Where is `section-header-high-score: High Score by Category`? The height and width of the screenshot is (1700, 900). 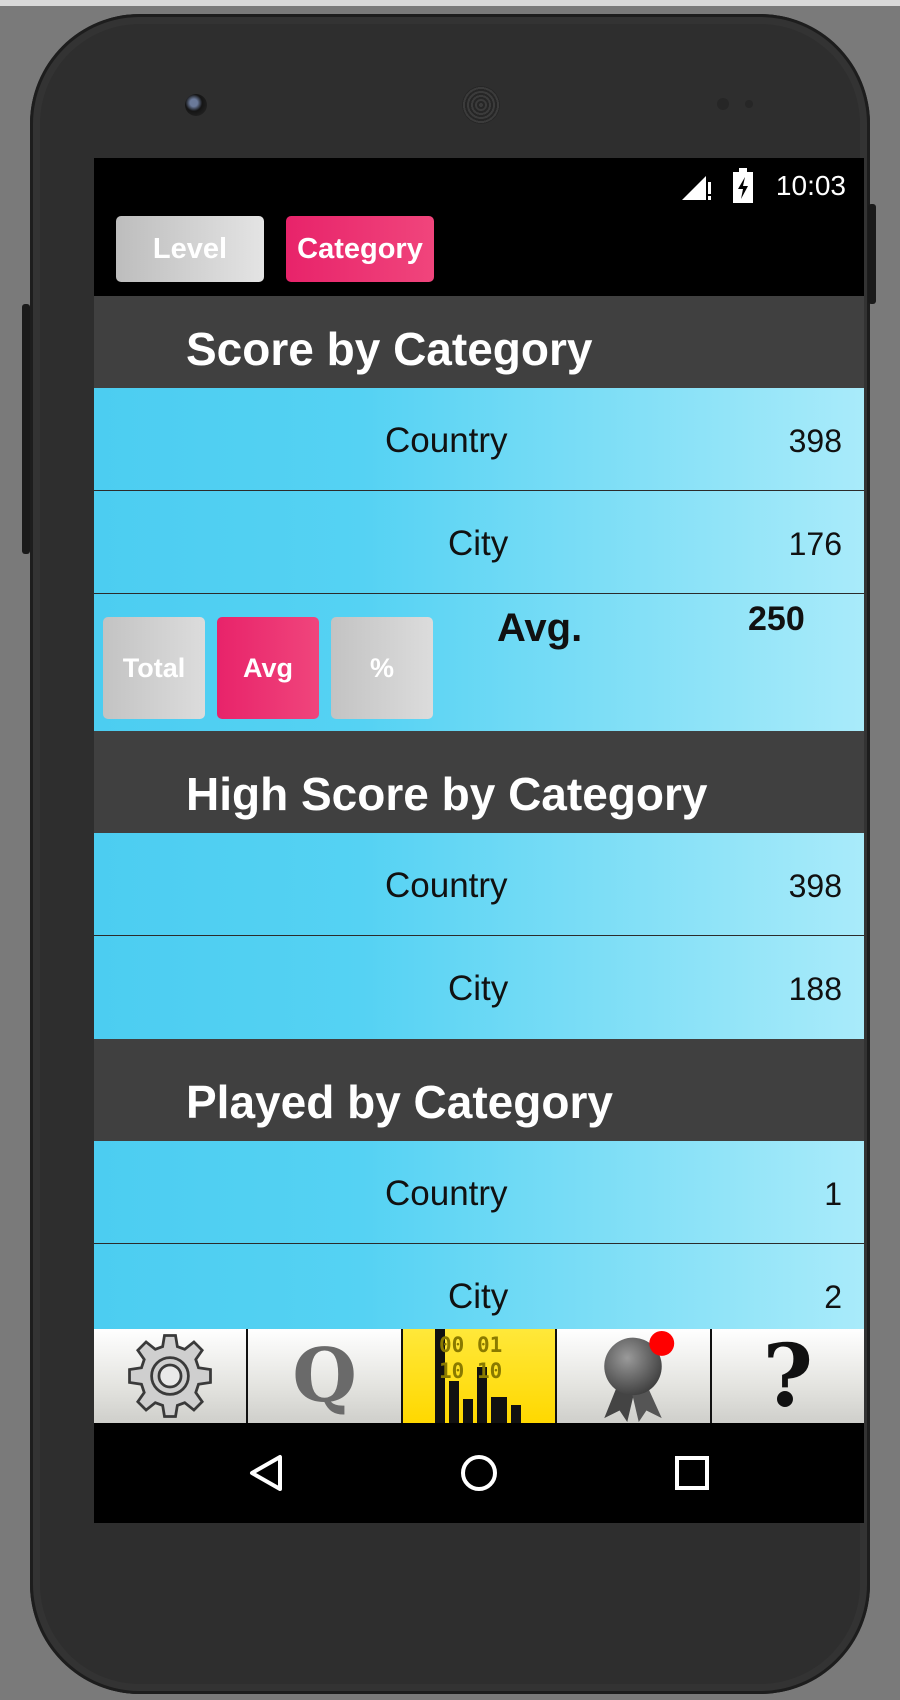
section-header-high-score: High Score by Category is located at coordinates (479, 782).